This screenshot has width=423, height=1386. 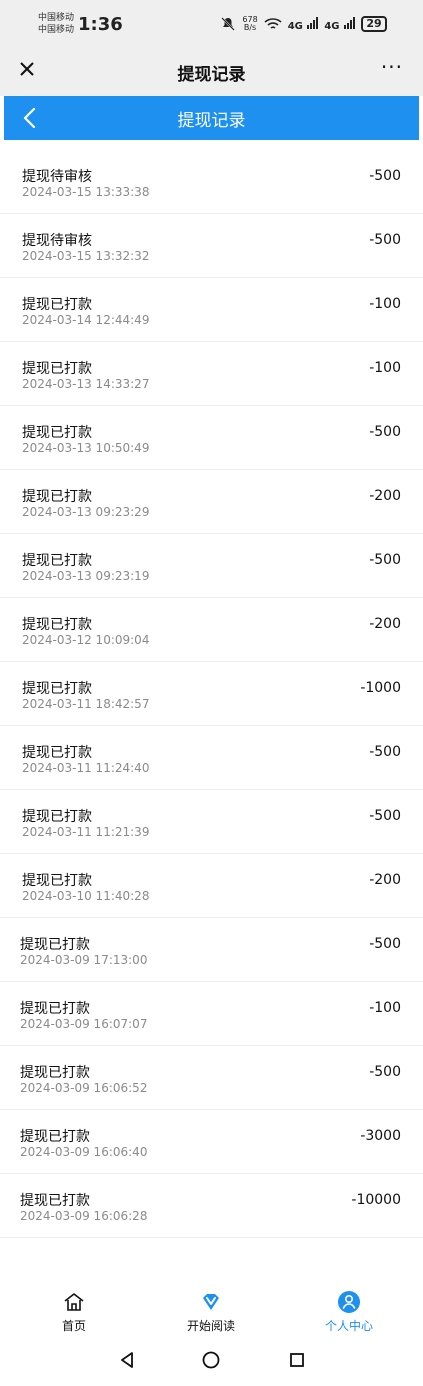 I want to click on record-date: 2024-03-15 13:33:38, so click(x=86, y=192).